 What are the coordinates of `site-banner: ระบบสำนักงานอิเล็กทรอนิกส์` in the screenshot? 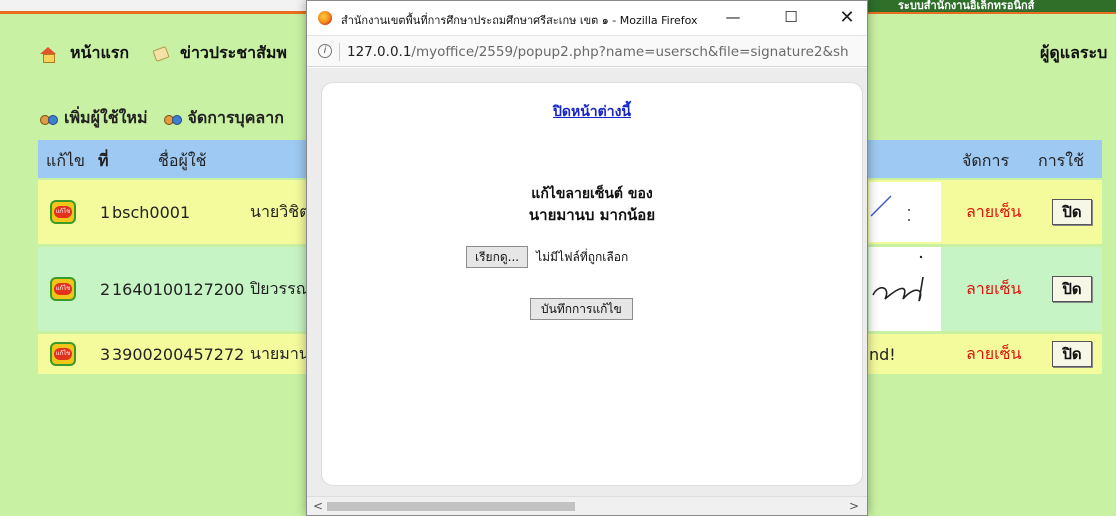 It's located at (981, 6).